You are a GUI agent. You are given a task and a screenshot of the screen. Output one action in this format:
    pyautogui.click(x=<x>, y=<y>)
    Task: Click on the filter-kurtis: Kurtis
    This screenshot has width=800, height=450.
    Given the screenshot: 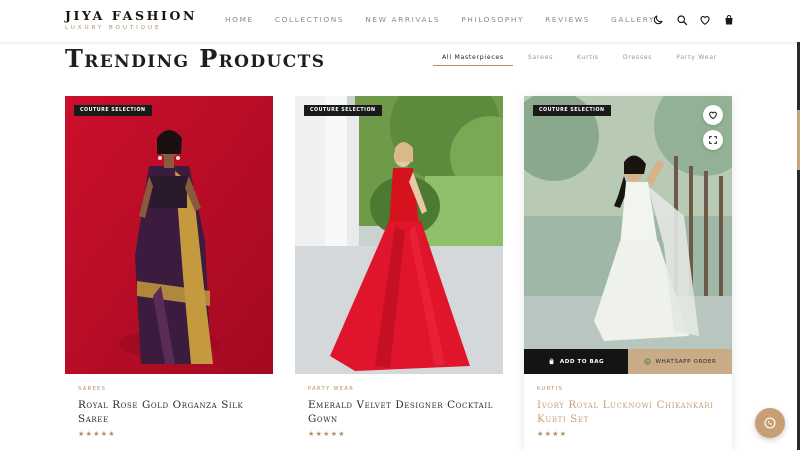 What is the action you would take?
    pyautogui.click(x=588, y=60)
    